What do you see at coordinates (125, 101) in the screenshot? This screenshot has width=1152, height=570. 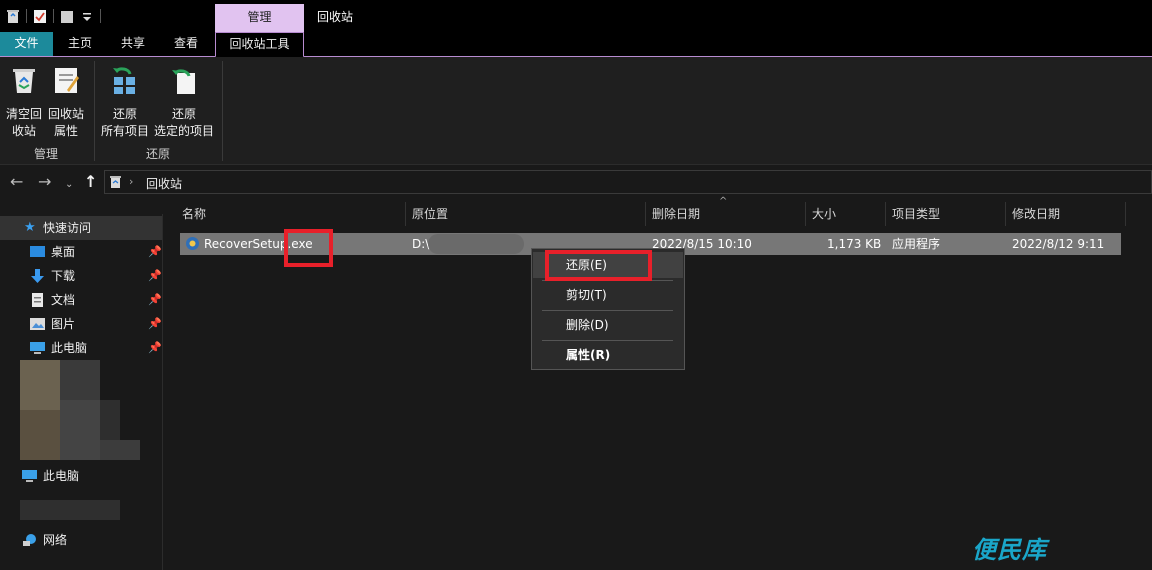 I see `restore-all-items-button: 还原 所有项目` at bounding box center [125, 101].